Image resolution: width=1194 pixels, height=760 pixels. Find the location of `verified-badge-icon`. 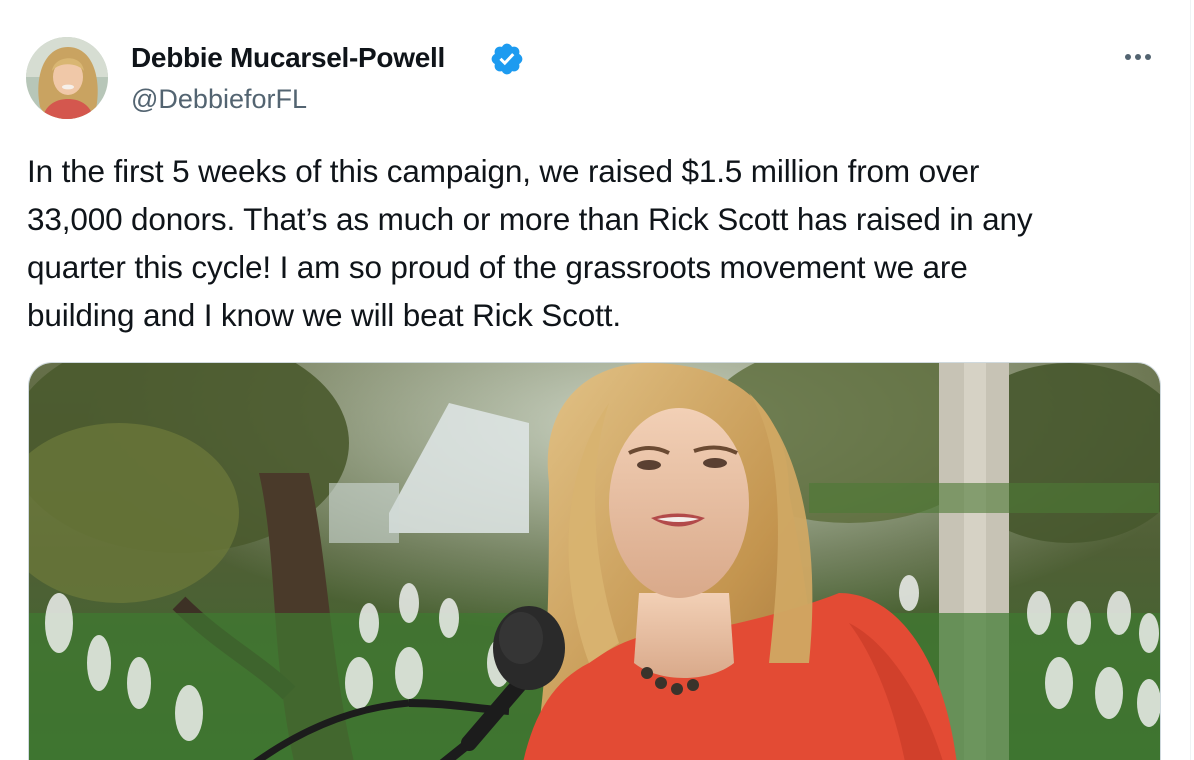

verified-badge-icon is located at coordinates (507, 59).